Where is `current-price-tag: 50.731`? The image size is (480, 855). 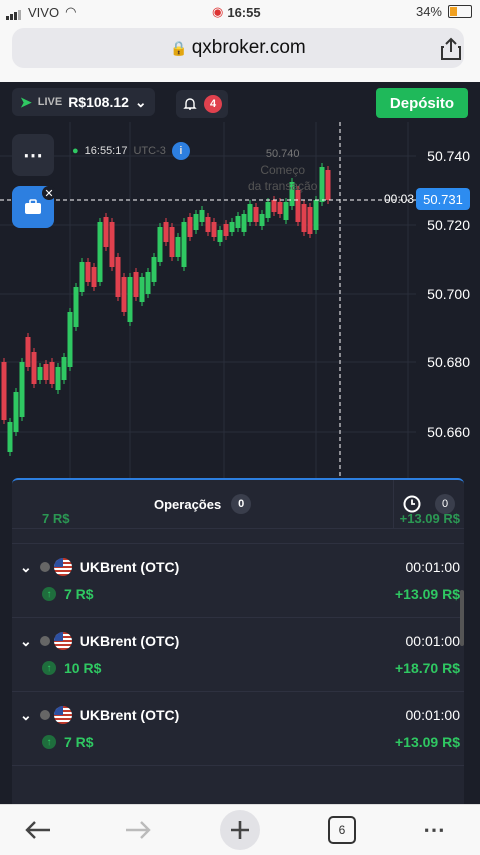
current-price-tag: 50.731 is located at coordinates (443, 199).